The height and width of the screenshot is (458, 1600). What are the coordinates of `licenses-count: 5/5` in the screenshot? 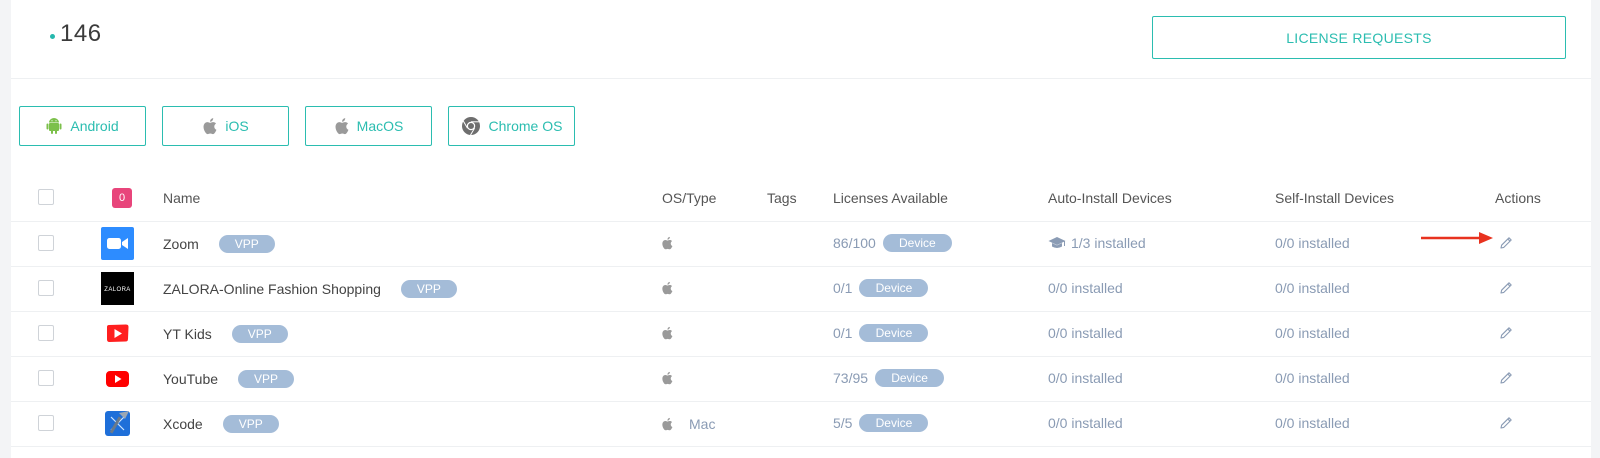 It's located at (843, 423).